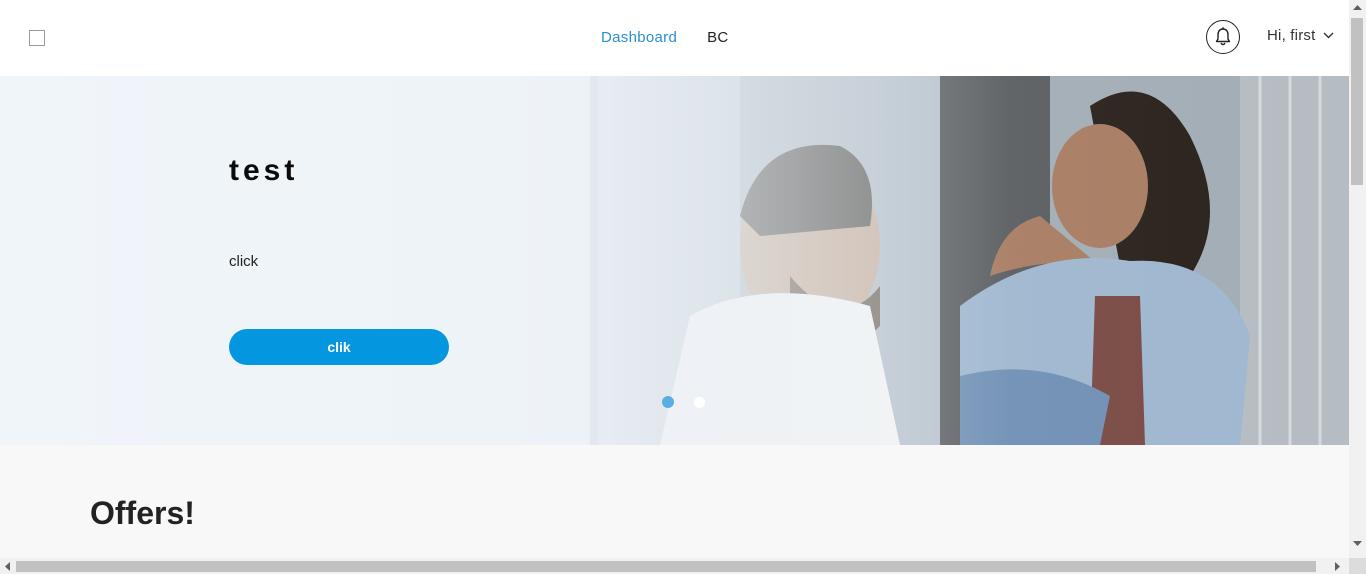 Image resolution: width=1366 pixels, height=574 pixels. I want to click on vertical-scrollbar, so click(1357, 279).